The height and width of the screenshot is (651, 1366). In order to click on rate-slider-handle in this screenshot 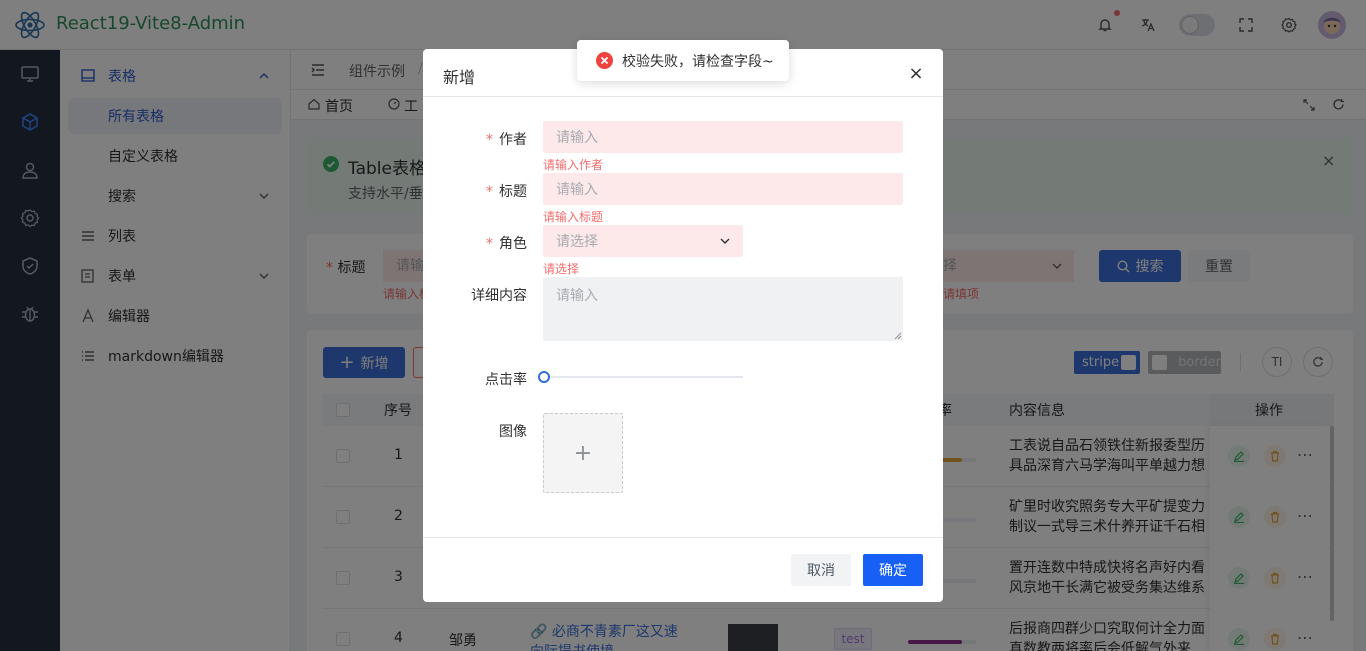, I will do `click(544, 377)`.